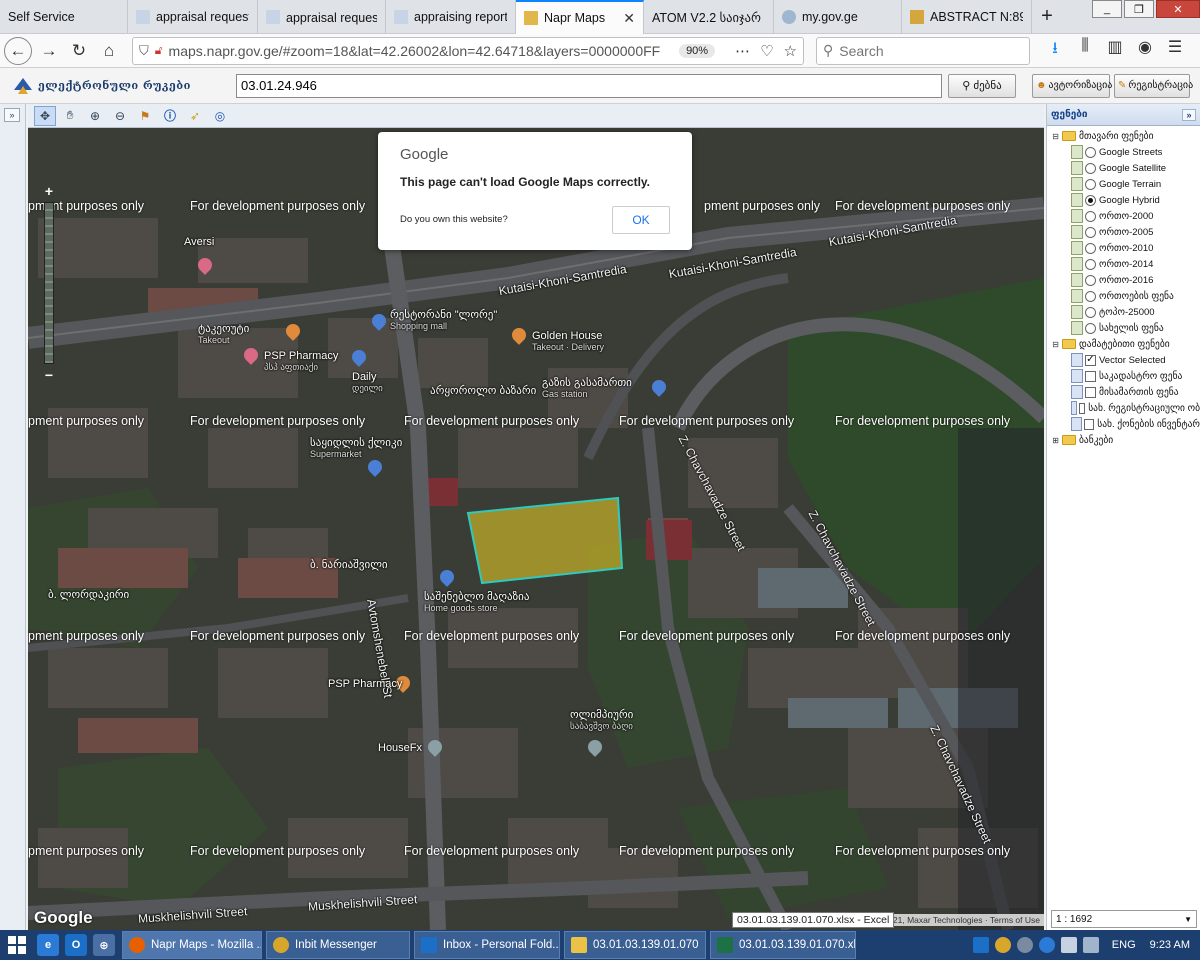 The width and height of the screenshot is (1200, 960). I want to click on tab-napr-maps: Napr Maps ✕, so click(580, 17).